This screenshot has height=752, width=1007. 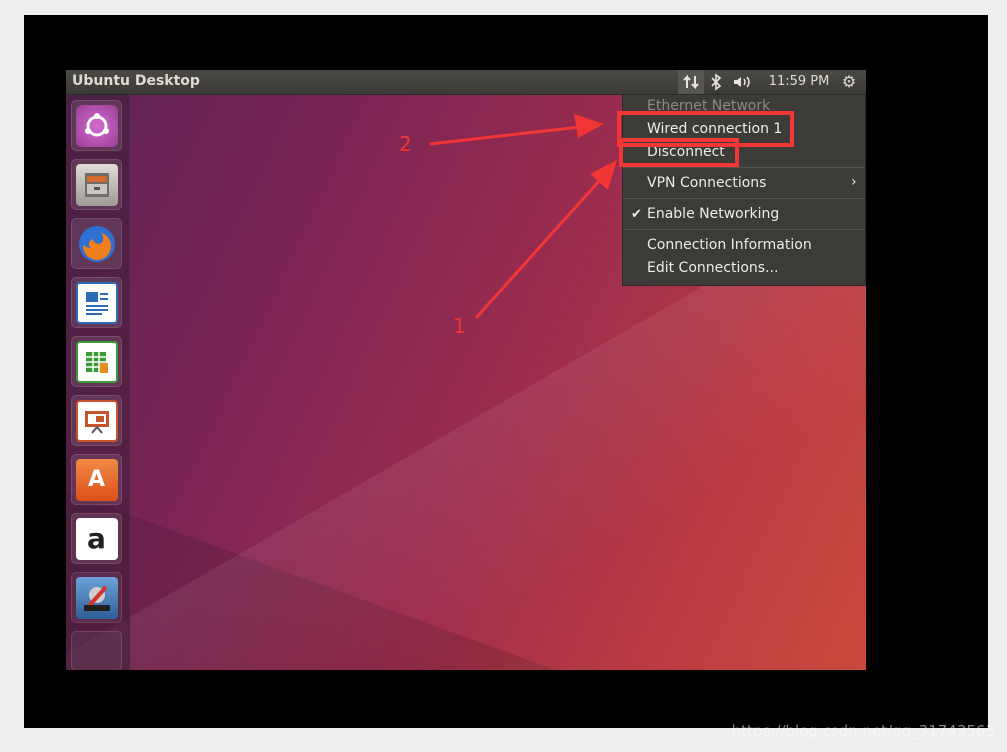 I want to click on annotation-arrows, so click(x=523, y=217).